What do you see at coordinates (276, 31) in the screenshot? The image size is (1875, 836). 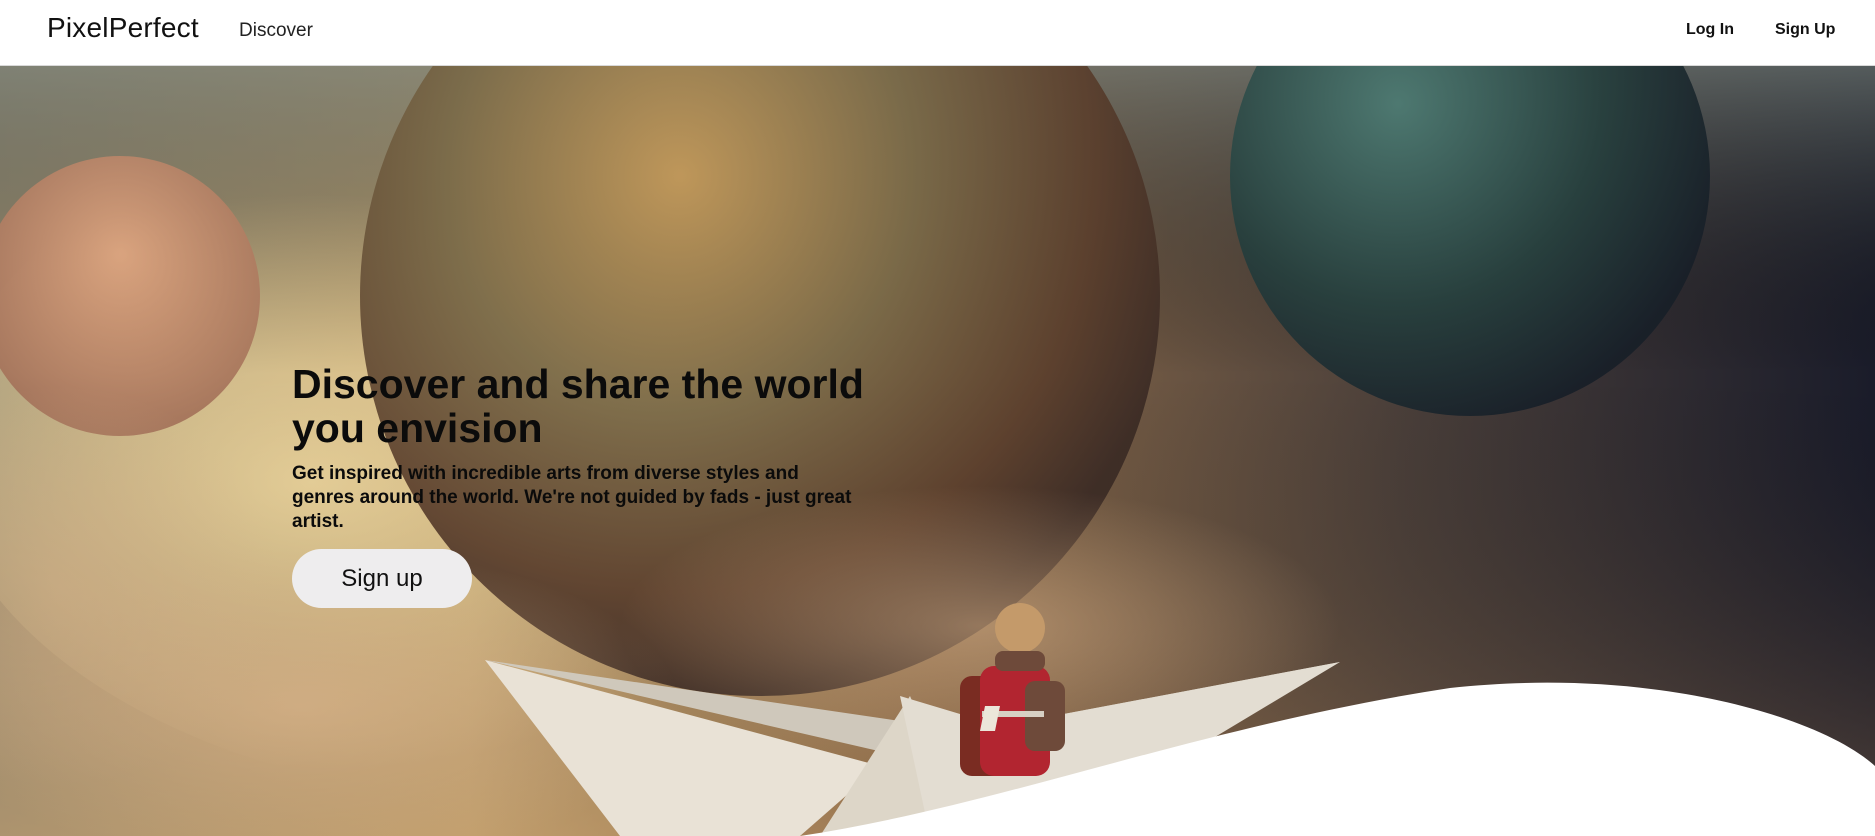 I see `nav-discover-link: Discover` at bounding box center [276, 31].